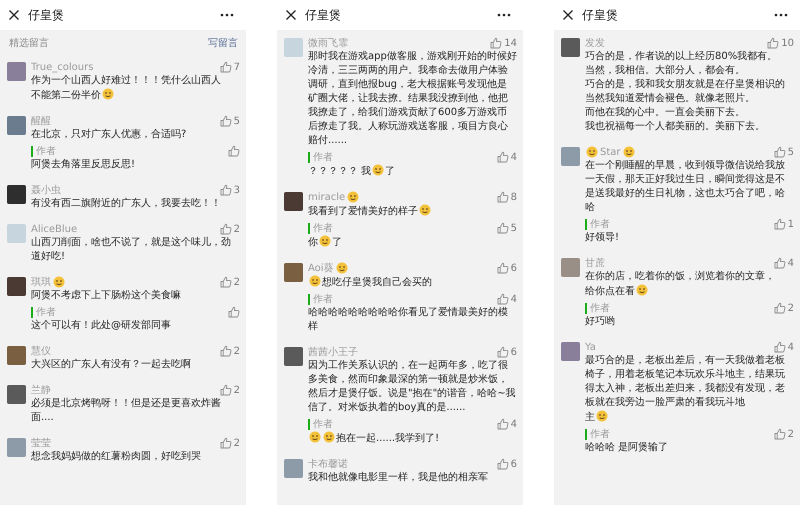  I want to click on comment-text: 阿煲不考虑下上下肠粉这个美食嘛, so click(106, 295).